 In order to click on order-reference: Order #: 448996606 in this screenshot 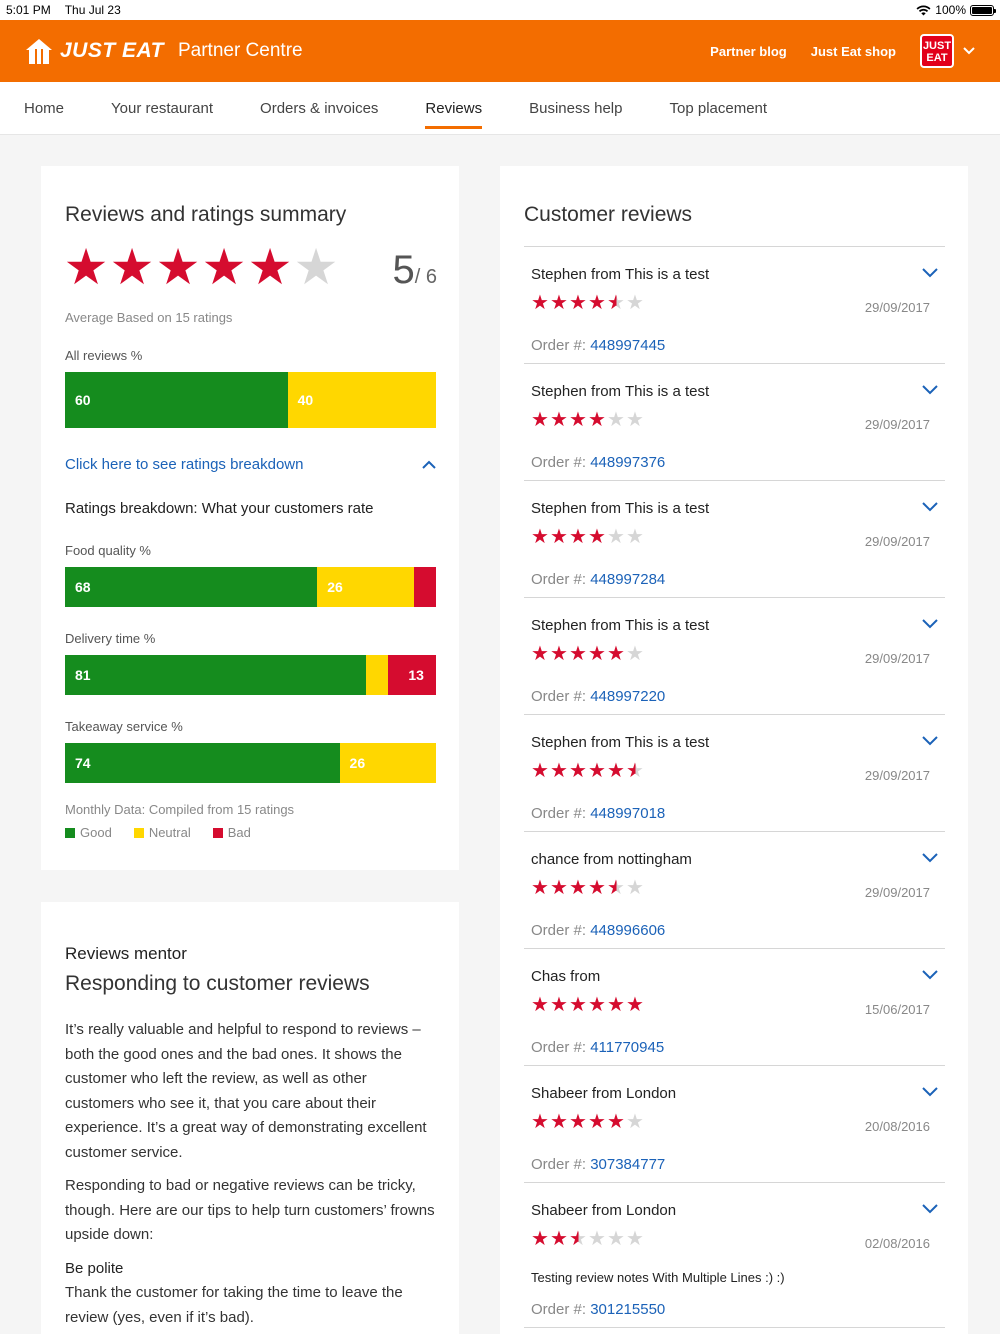, I will do `click(598, 930)`.